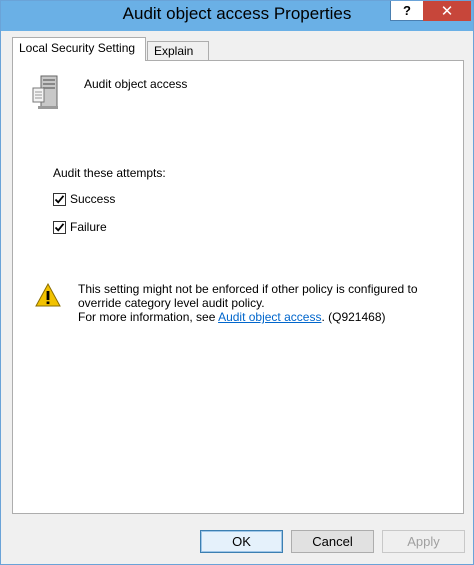 This screenshot has width=474, height=565. I want to click on warning-icon, so click(48, 295).